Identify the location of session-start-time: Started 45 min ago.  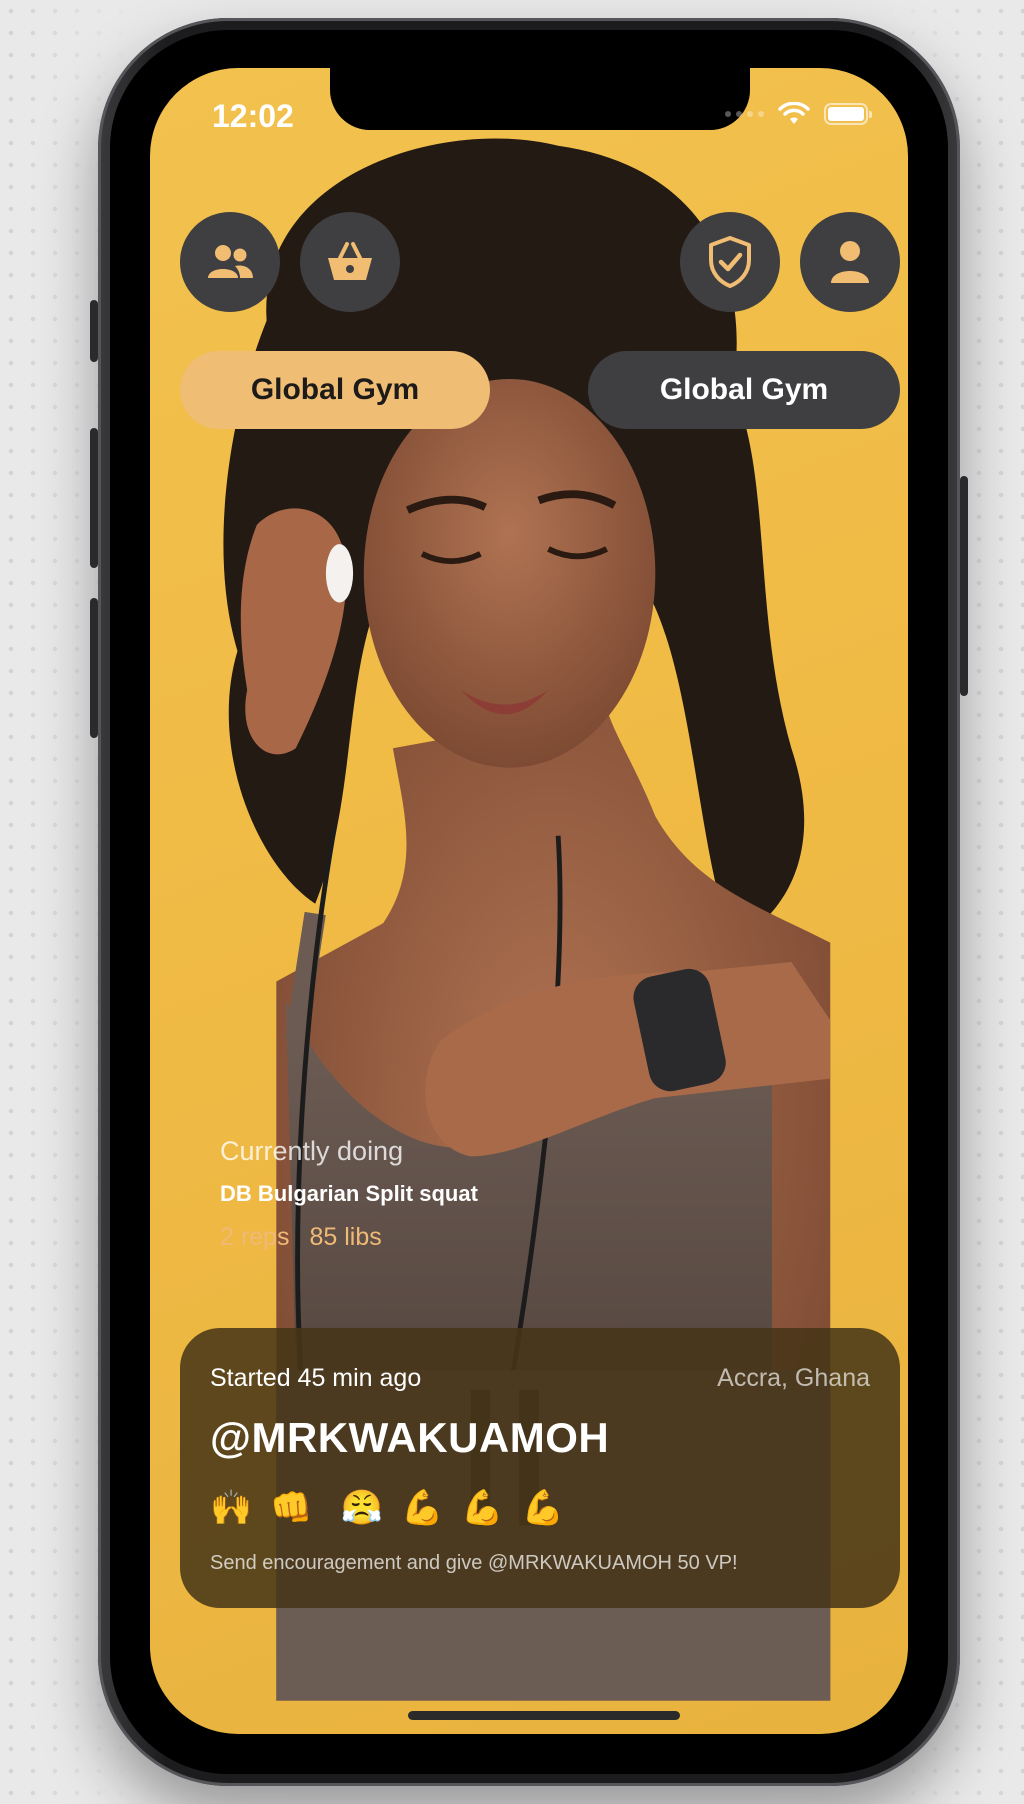
(316, 1378).